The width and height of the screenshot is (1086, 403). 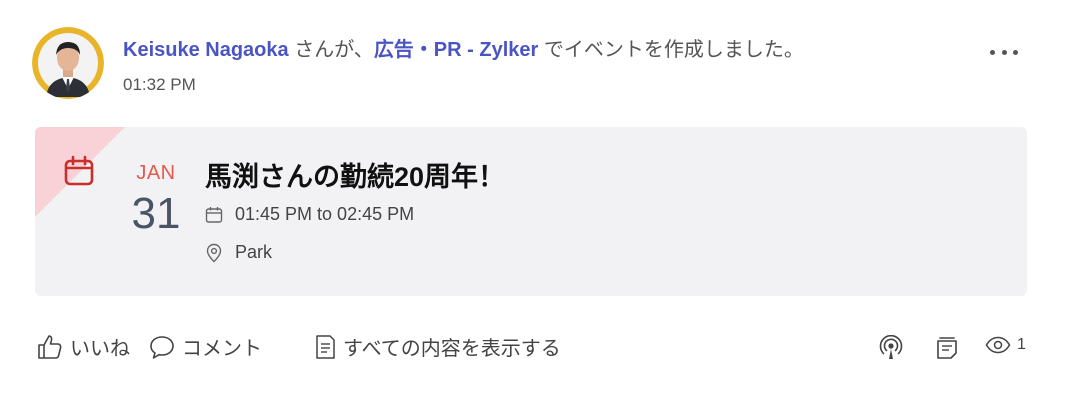 I want to click on location-pin-icon, so click(x=214, y=252).